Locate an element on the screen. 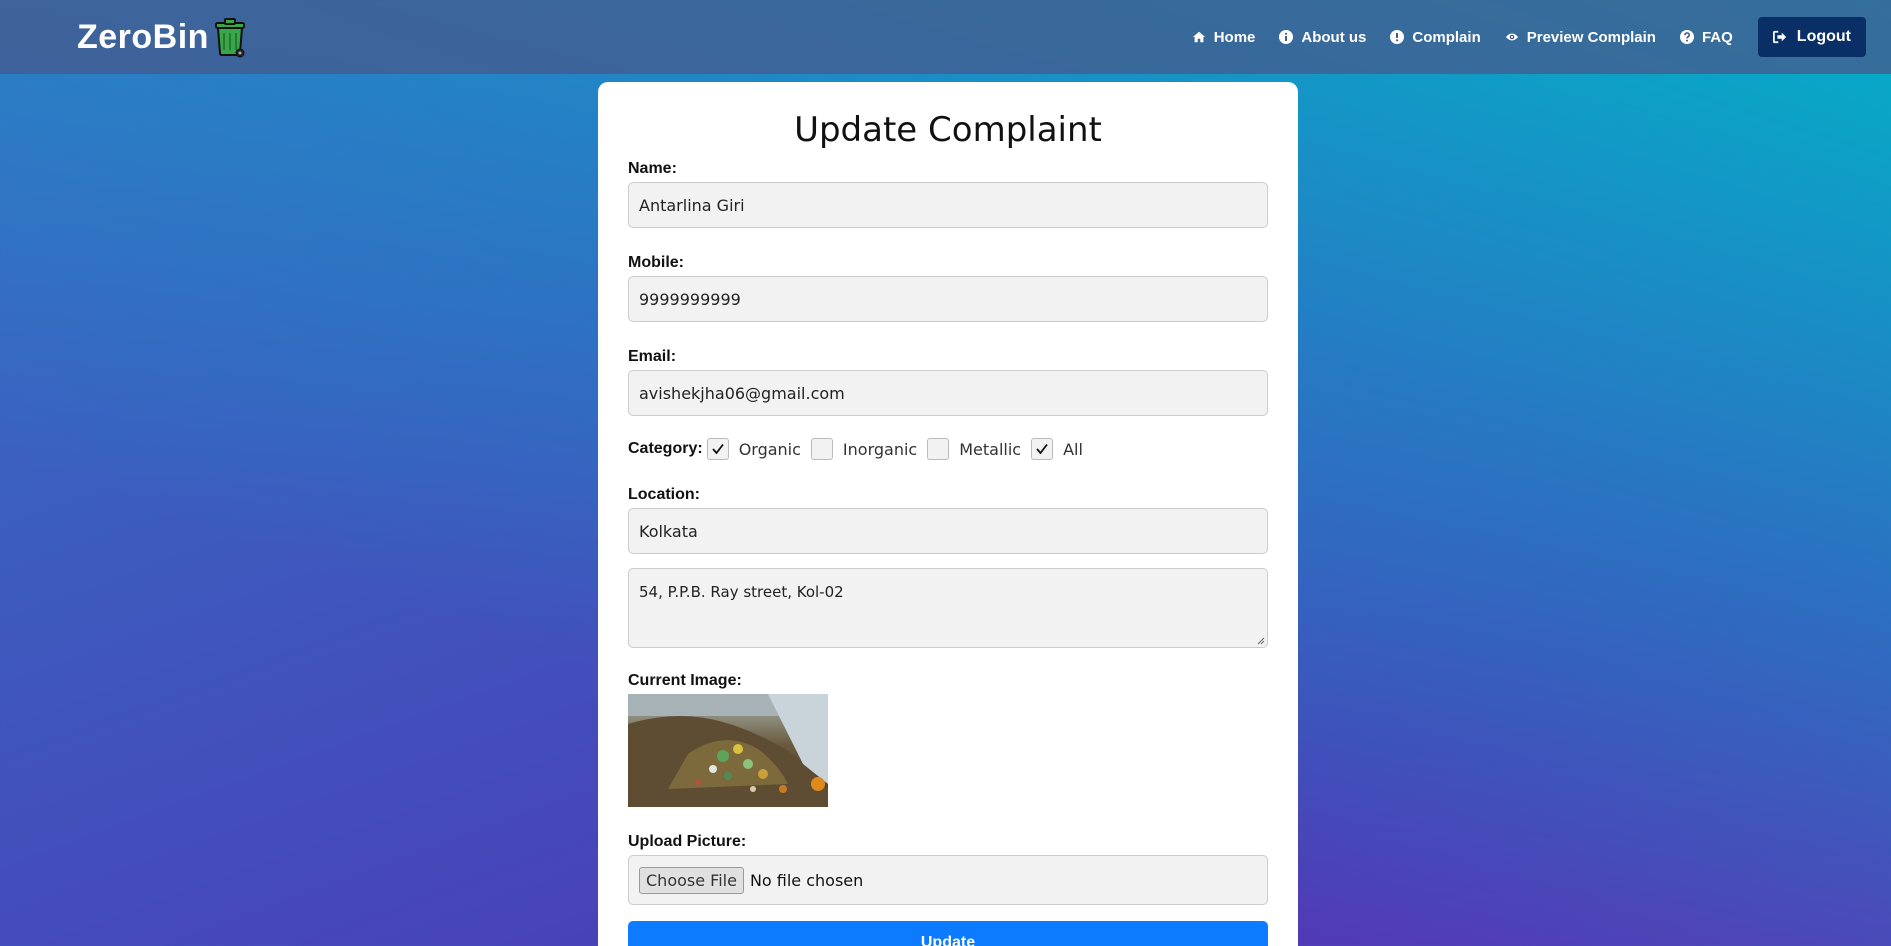 The width and height of the screenshot is (1891, 946). nav-item-about: About us is located at coordinates (1322, 37).